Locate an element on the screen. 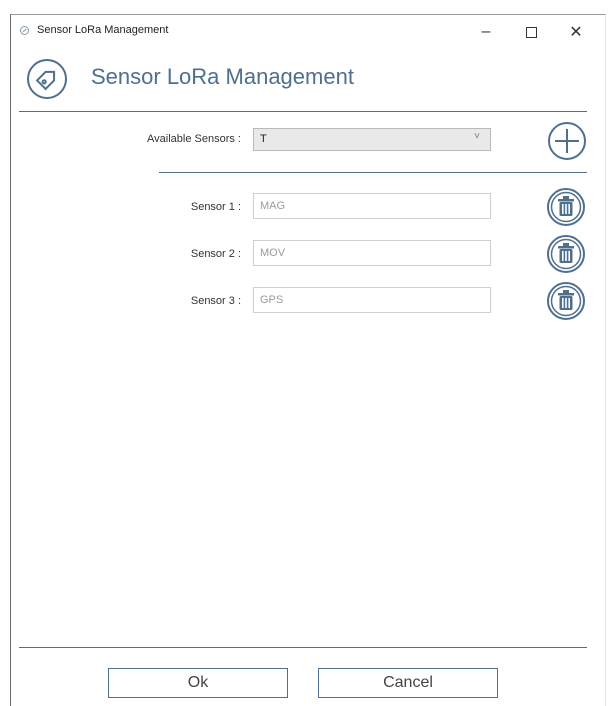  available-sensors-select: T ˅ is located at coordinates (372, 139).